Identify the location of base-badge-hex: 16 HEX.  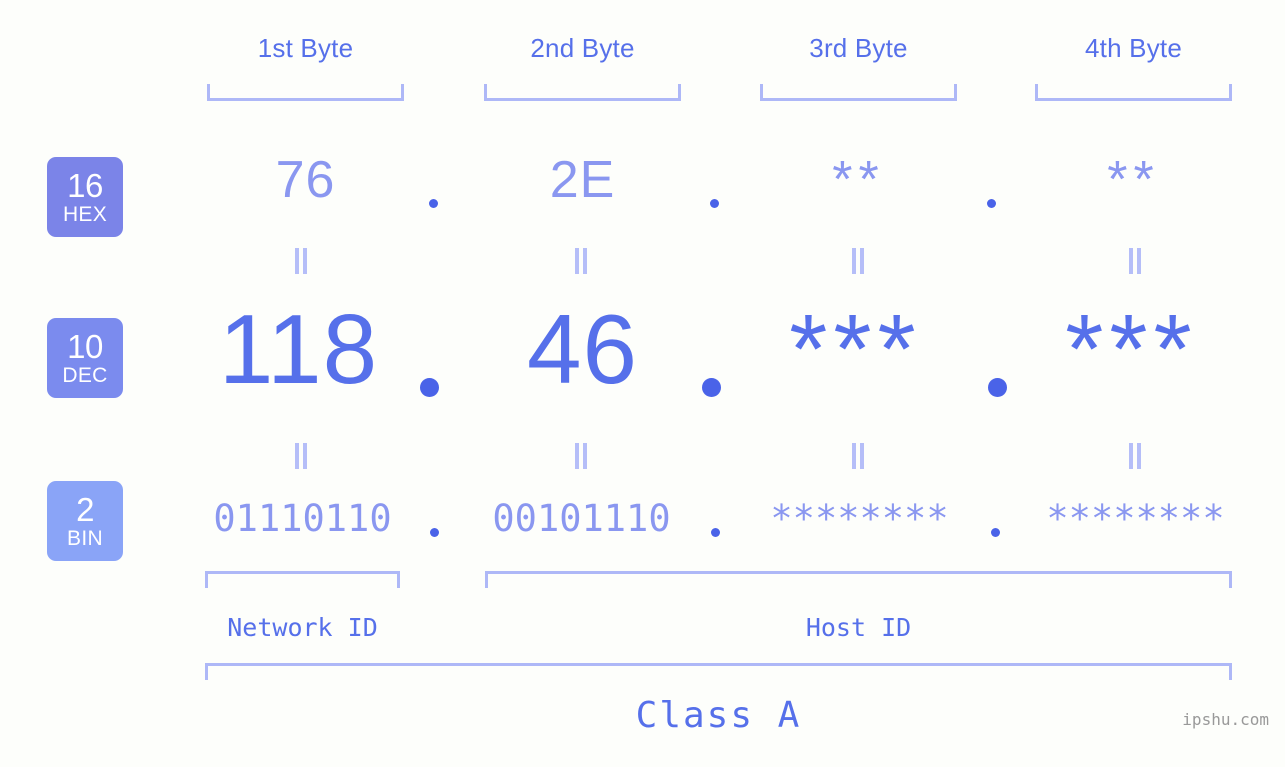
(85, 197).